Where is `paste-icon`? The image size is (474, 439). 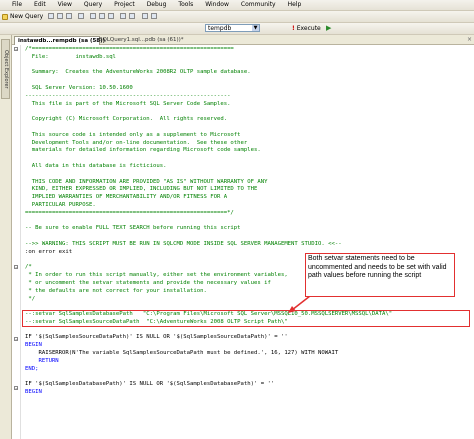
paste-icon is located at coordinates (111, 16).